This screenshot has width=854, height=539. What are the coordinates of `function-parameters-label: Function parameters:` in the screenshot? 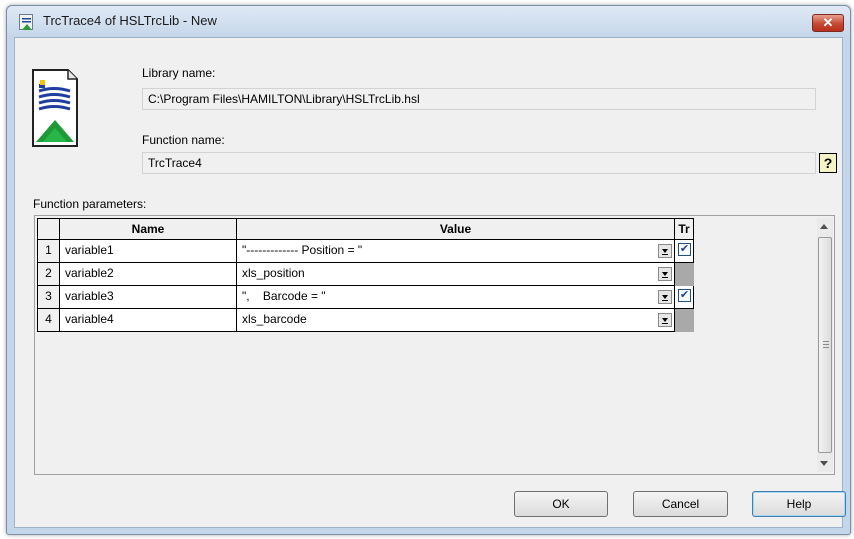 It's located at (90, 204).